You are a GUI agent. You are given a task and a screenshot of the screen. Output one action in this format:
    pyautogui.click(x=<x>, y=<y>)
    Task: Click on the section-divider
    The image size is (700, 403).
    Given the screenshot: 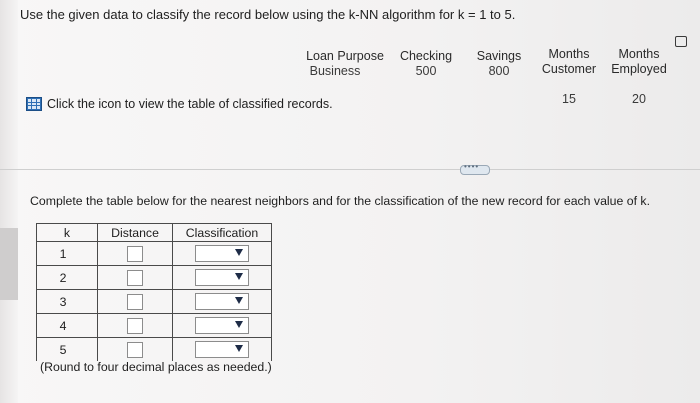 What is the action you would take?
    pyautogui.click(x=350, y=169)
    